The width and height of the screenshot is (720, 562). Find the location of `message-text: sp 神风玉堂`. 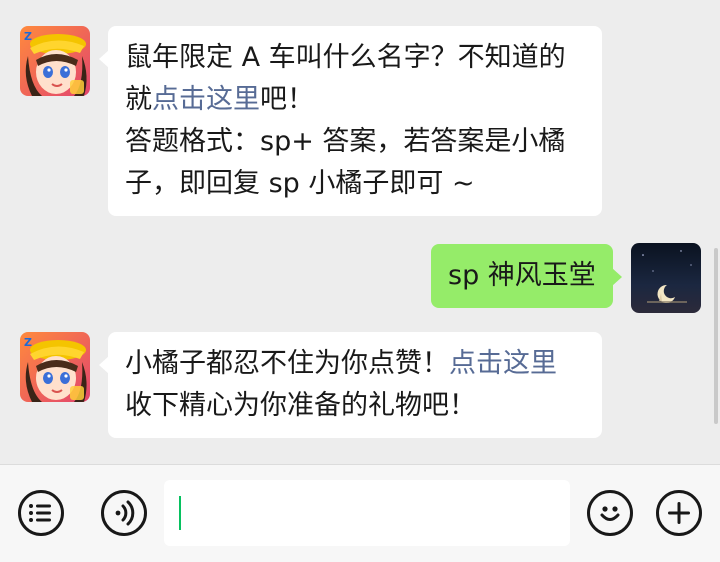

message-text: sp 神风玉堂 is located at coordinates (522, 275).